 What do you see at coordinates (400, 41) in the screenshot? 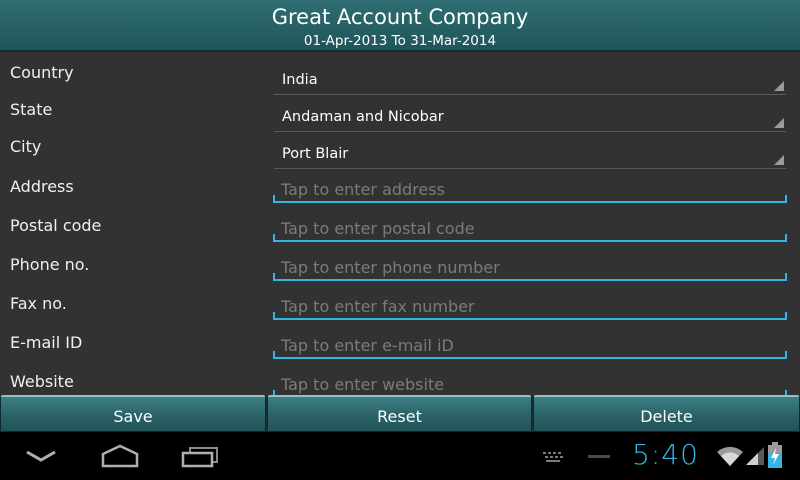
I see `financial-year-range: 01-Apr-2013 To 31-Mar-2014` at bounding box center [400, 41].